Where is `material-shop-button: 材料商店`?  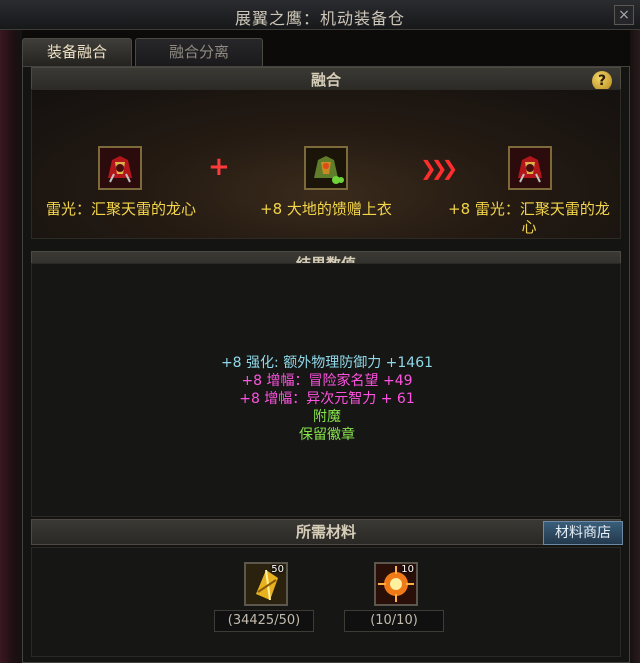
material-shop-button: 材料商店 is located at coordinates (583, 533).